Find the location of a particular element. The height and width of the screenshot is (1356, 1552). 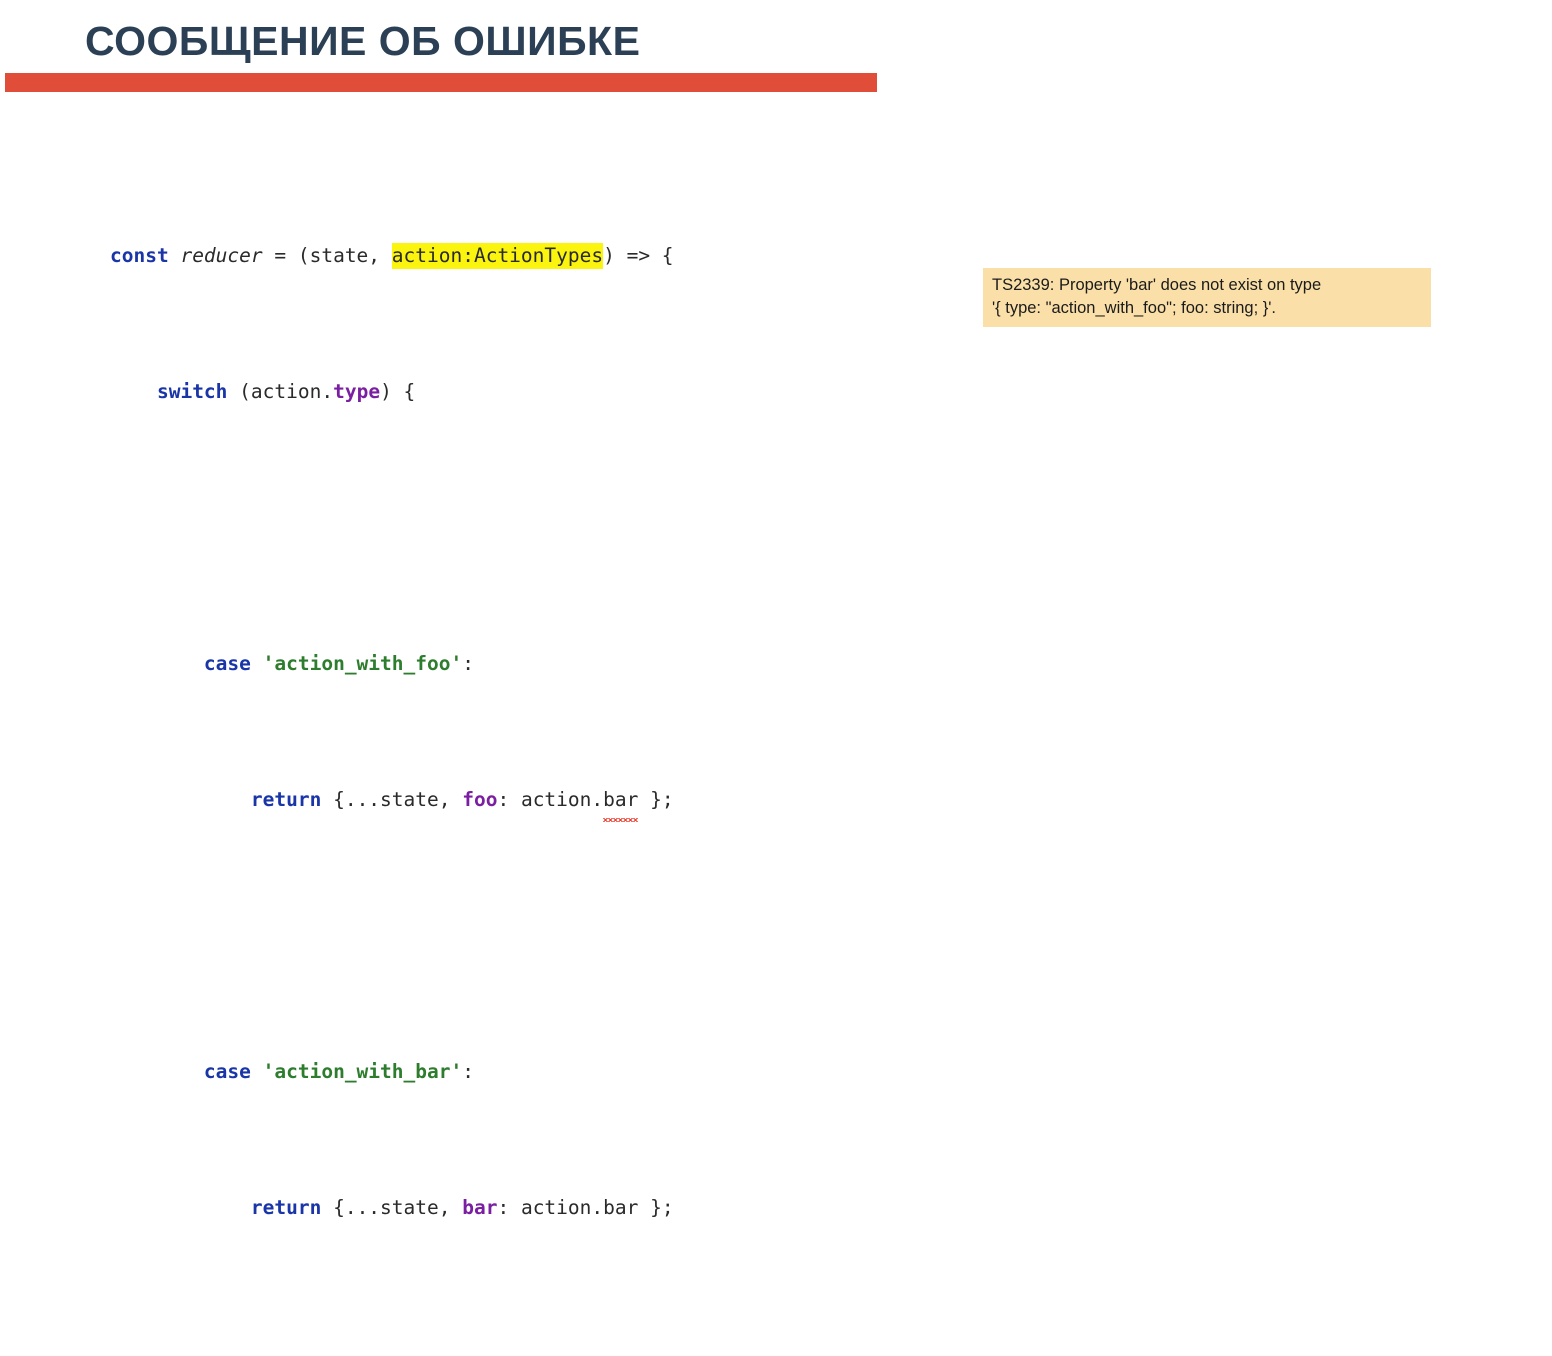

code-text: }; is located at coordinates (656, 799).